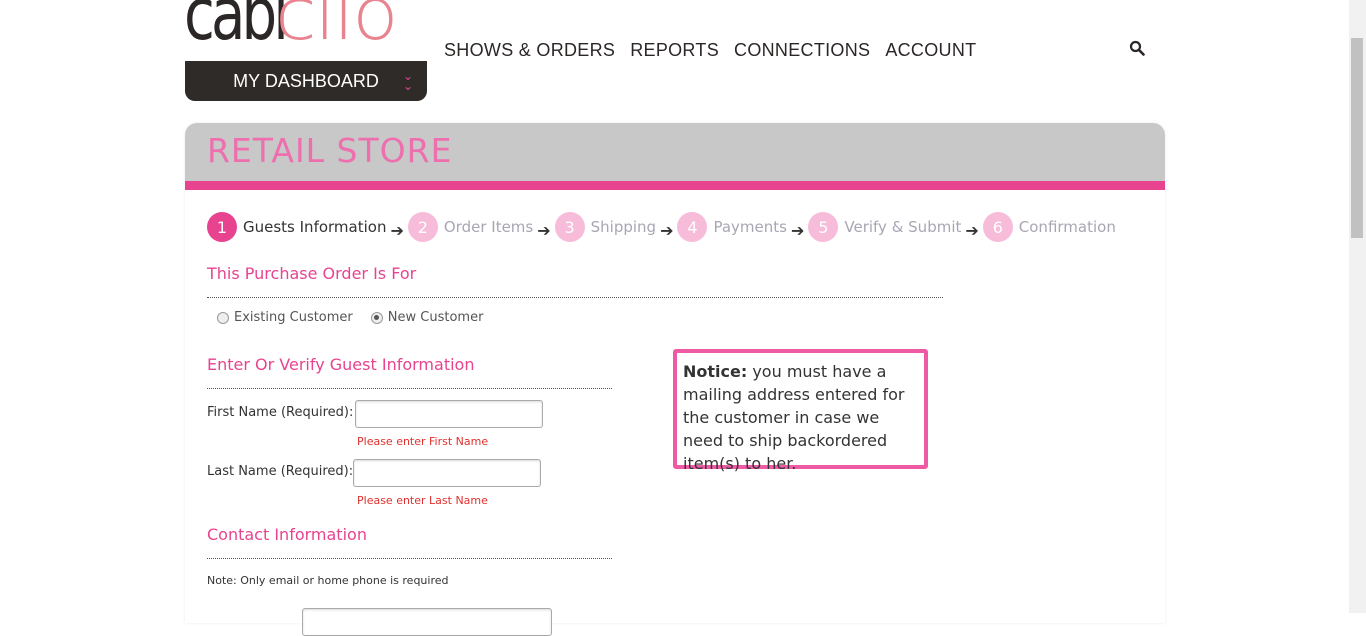 The width and height of the screenshot is (1366, 636). What do you see at coordinates (237, 28) in the screenshot?
I see `logo-text-cabi: cabi` at bounding box center [237, 28].